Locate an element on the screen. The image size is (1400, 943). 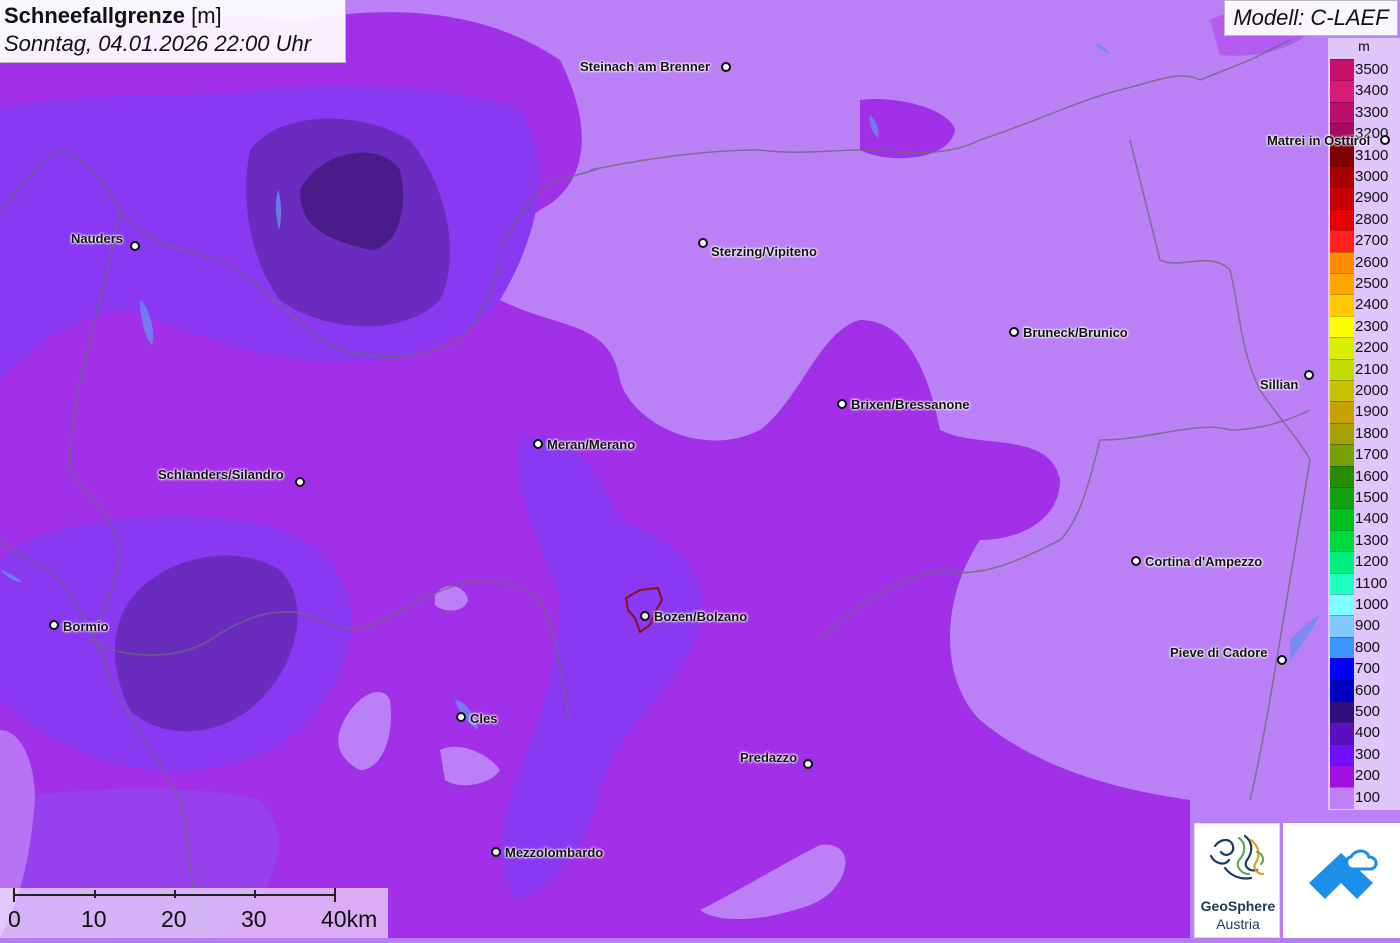
legend-label: 2500 is located at coordinates (1372, 283).